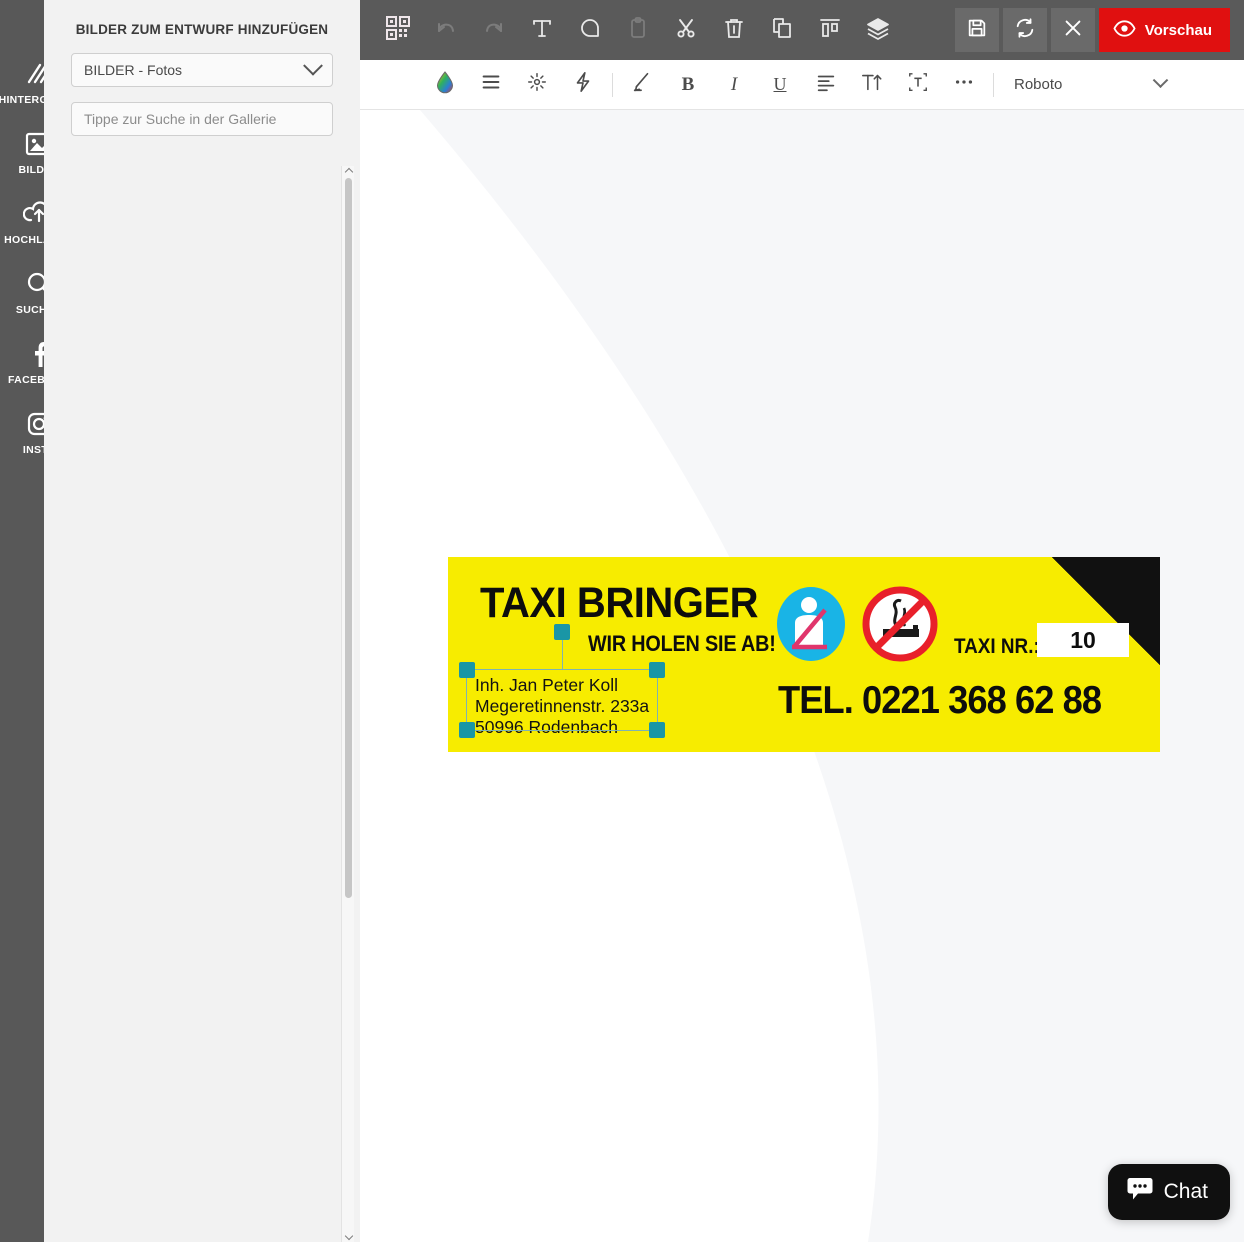 This screenshot has width=1244, height=1242. Describe the element at coordinates (612, 84) in the screenshot. I see `toolbar-divider` at that location.